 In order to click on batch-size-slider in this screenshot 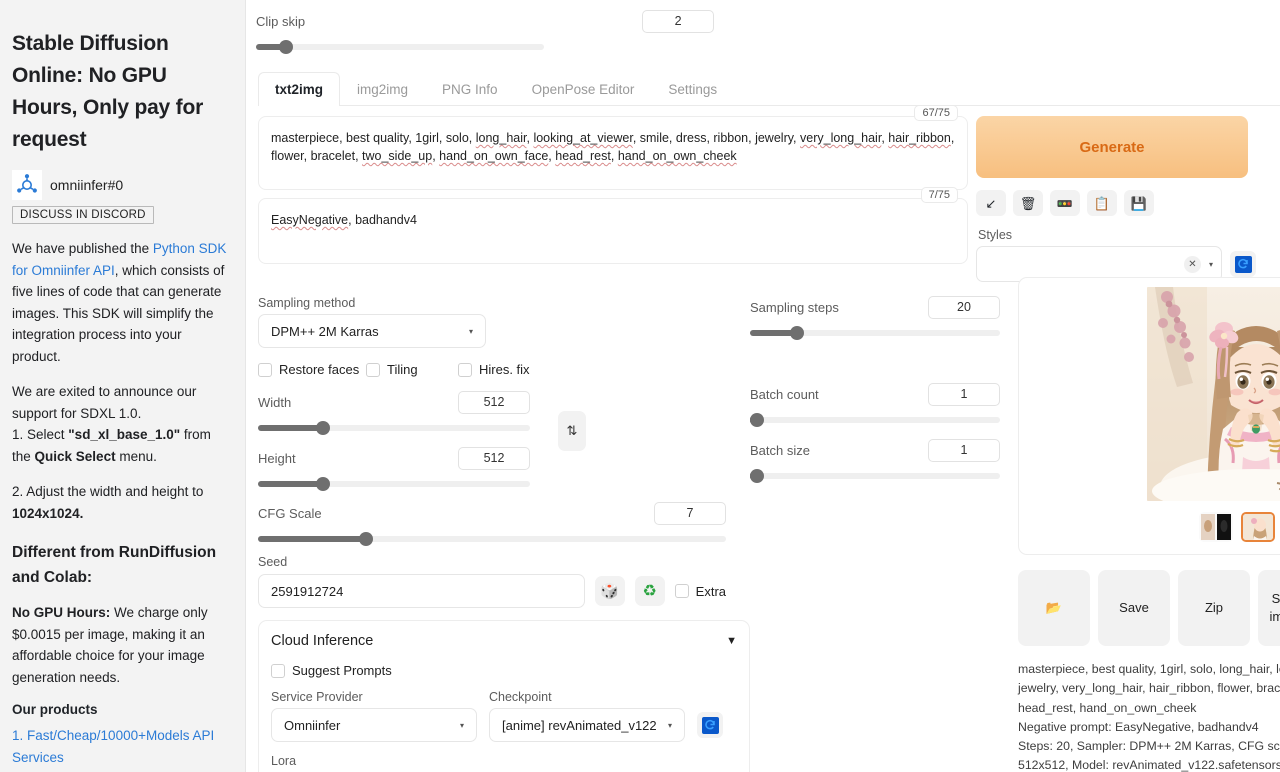, I will do `click(875, 476)`.